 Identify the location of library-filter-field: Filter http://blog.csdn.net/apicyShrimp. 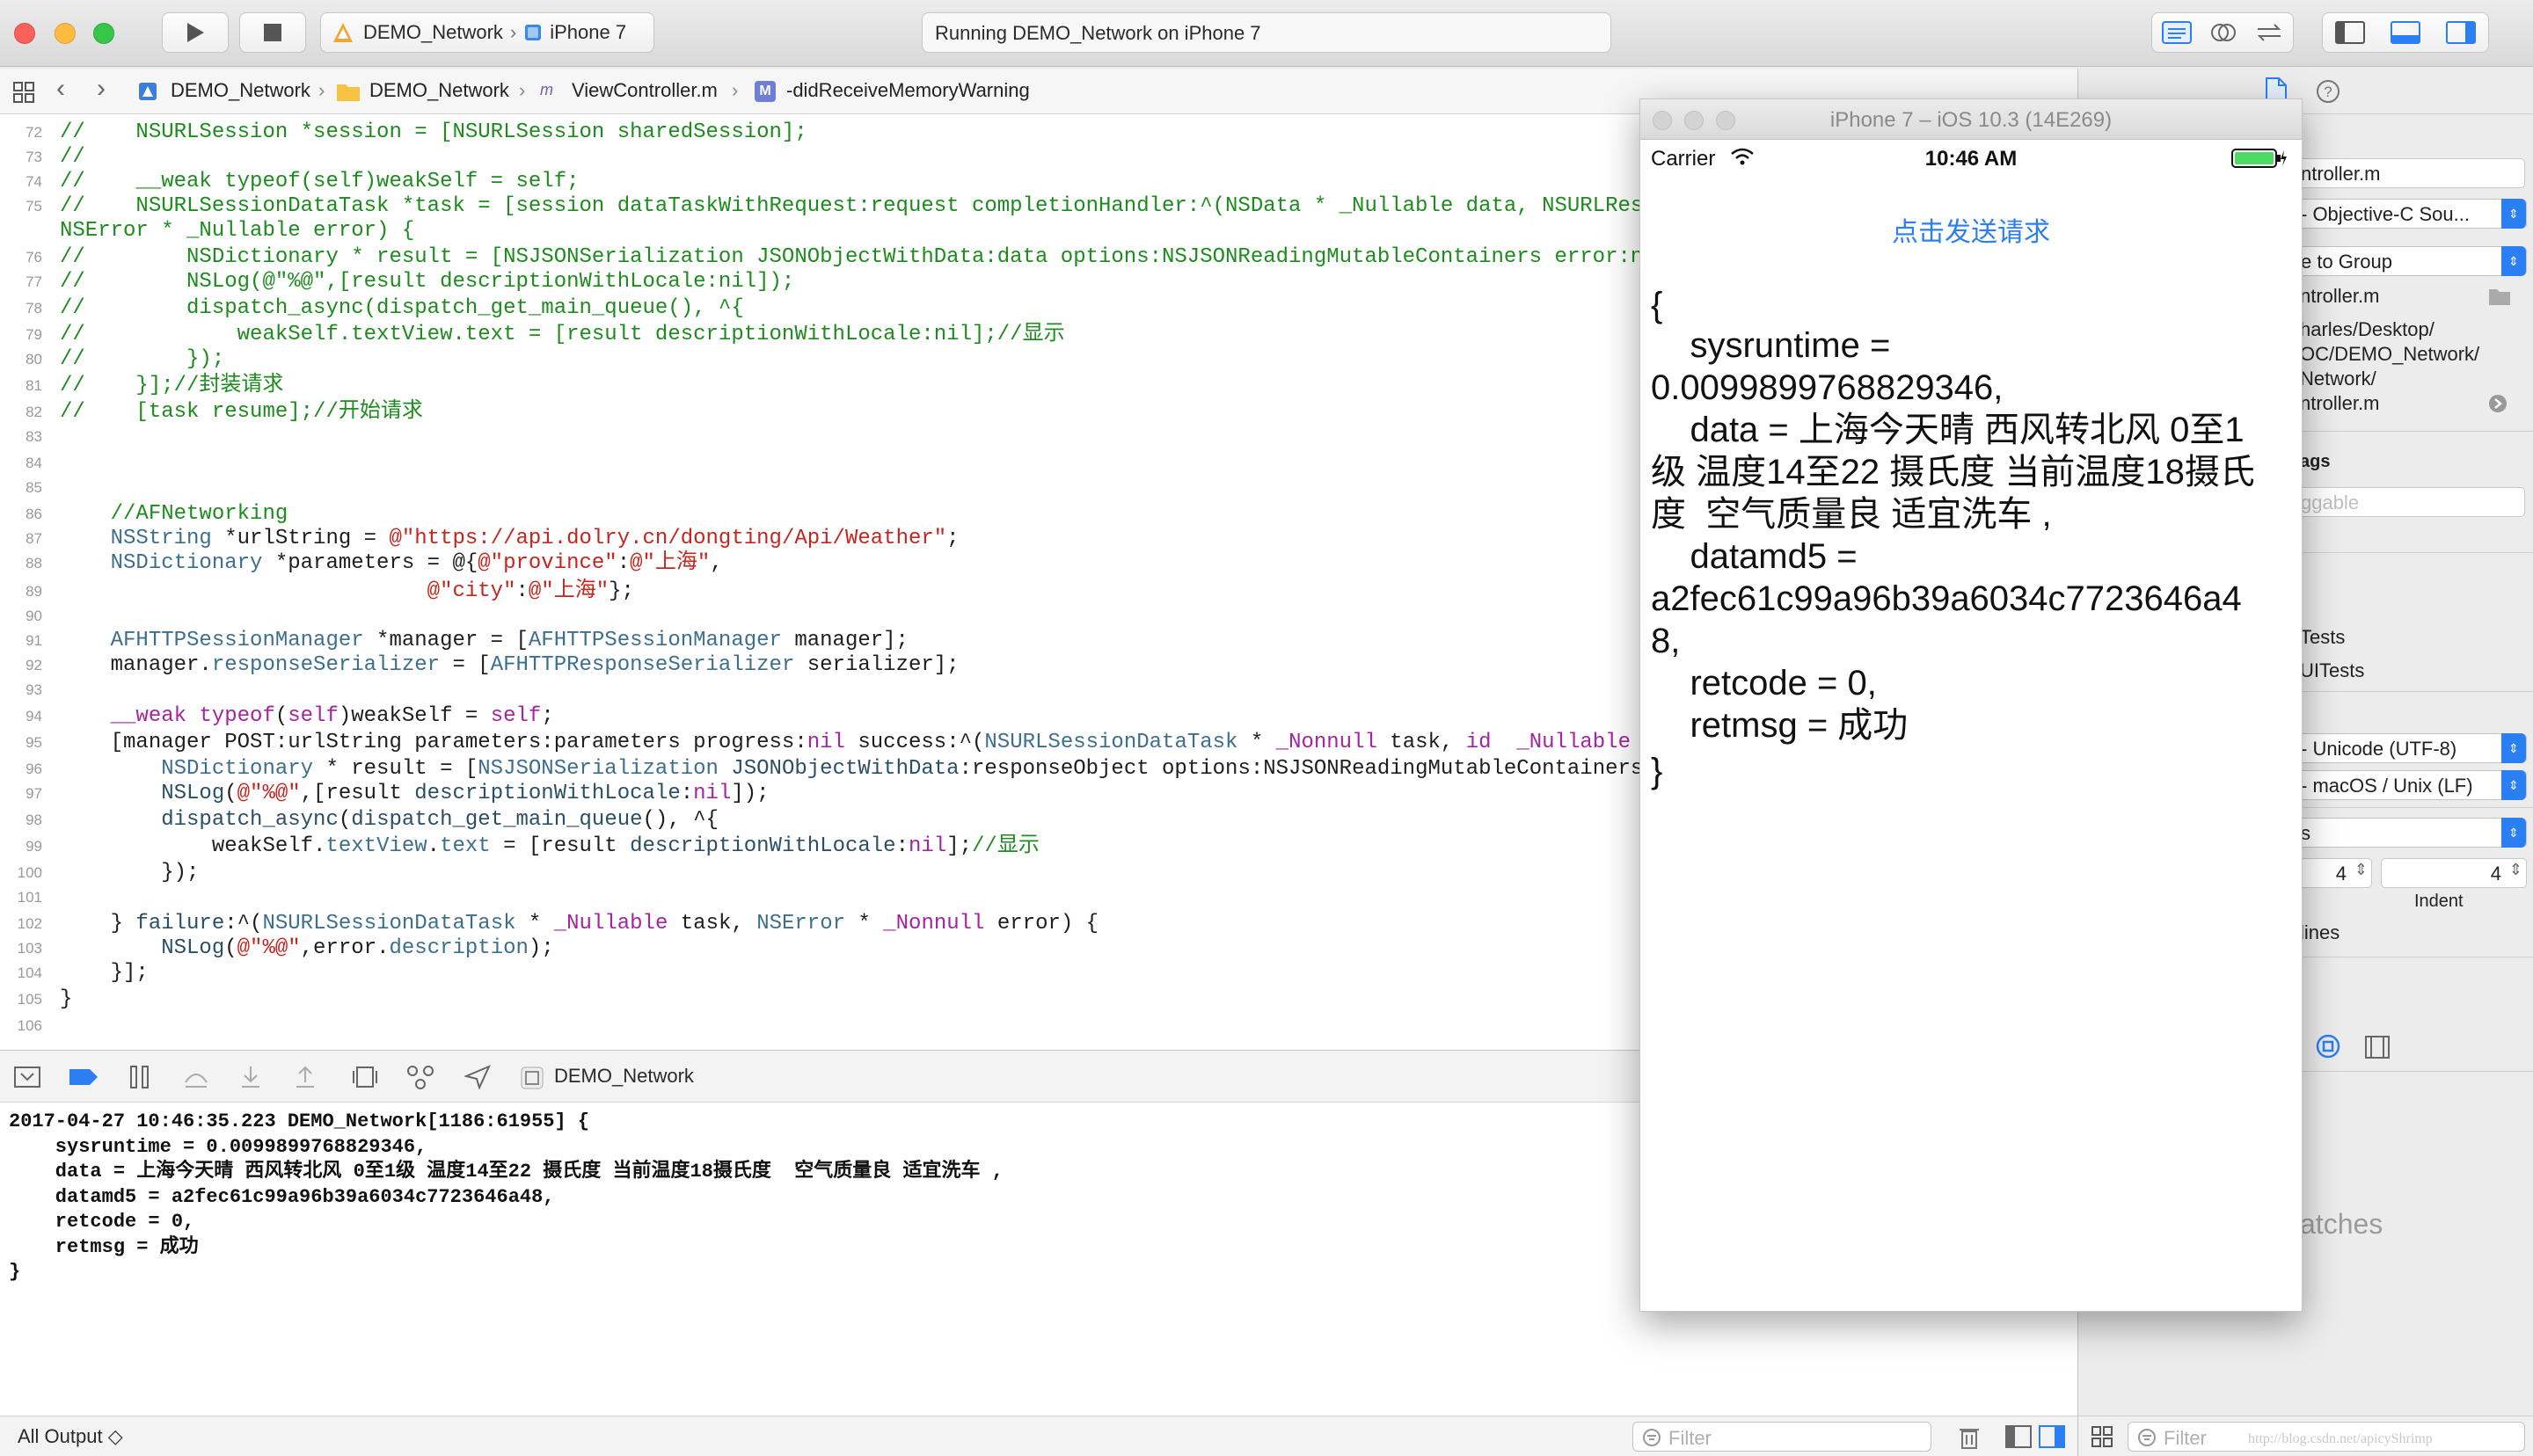
(2326, 1437).